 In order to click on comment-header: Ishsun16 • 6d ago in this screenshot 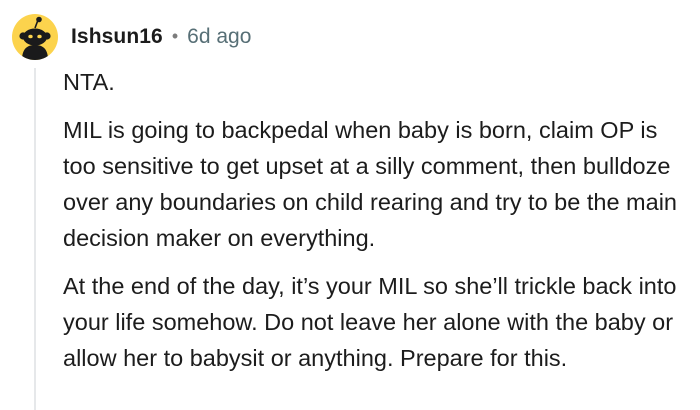, I will do `click(161, 37)`.